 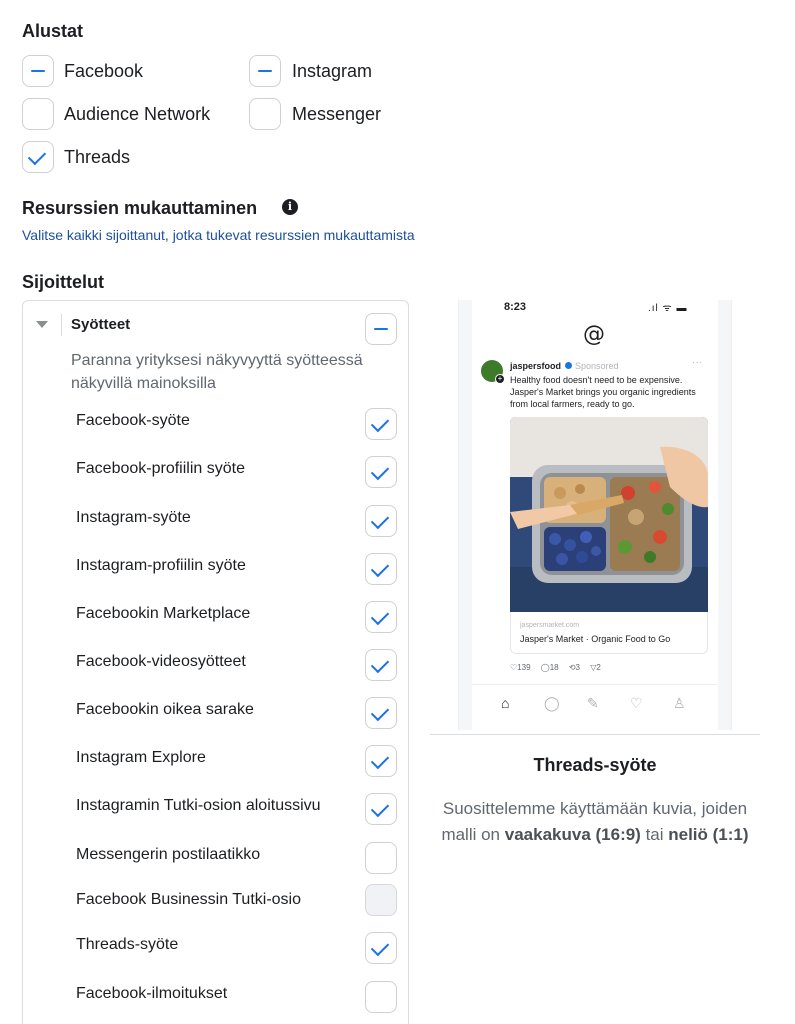 I want to click on placement-label: Instagramin Tutki-osion aloitussivu, so click(x=198, y=805).